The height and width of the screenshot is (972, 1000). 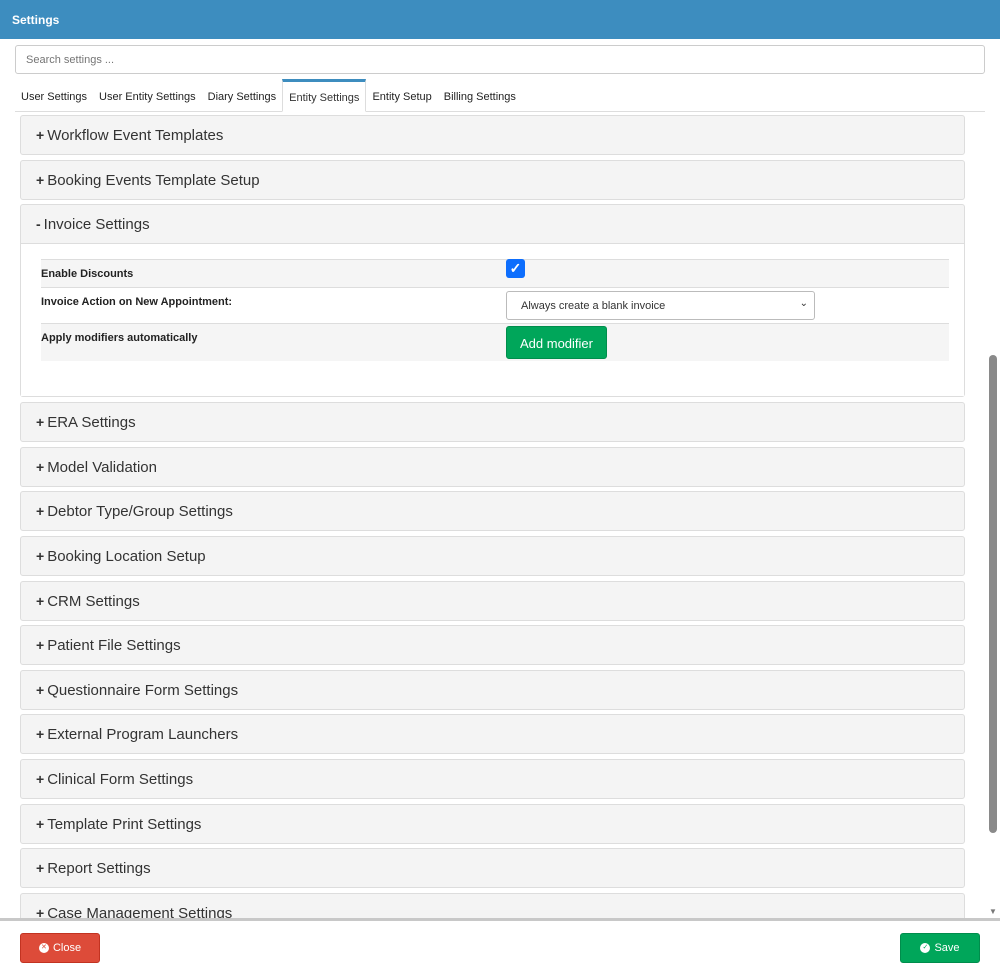 I want to click on panel-workflow-event-templates: + Workflow Event Templates, so click(x=492, y=135).